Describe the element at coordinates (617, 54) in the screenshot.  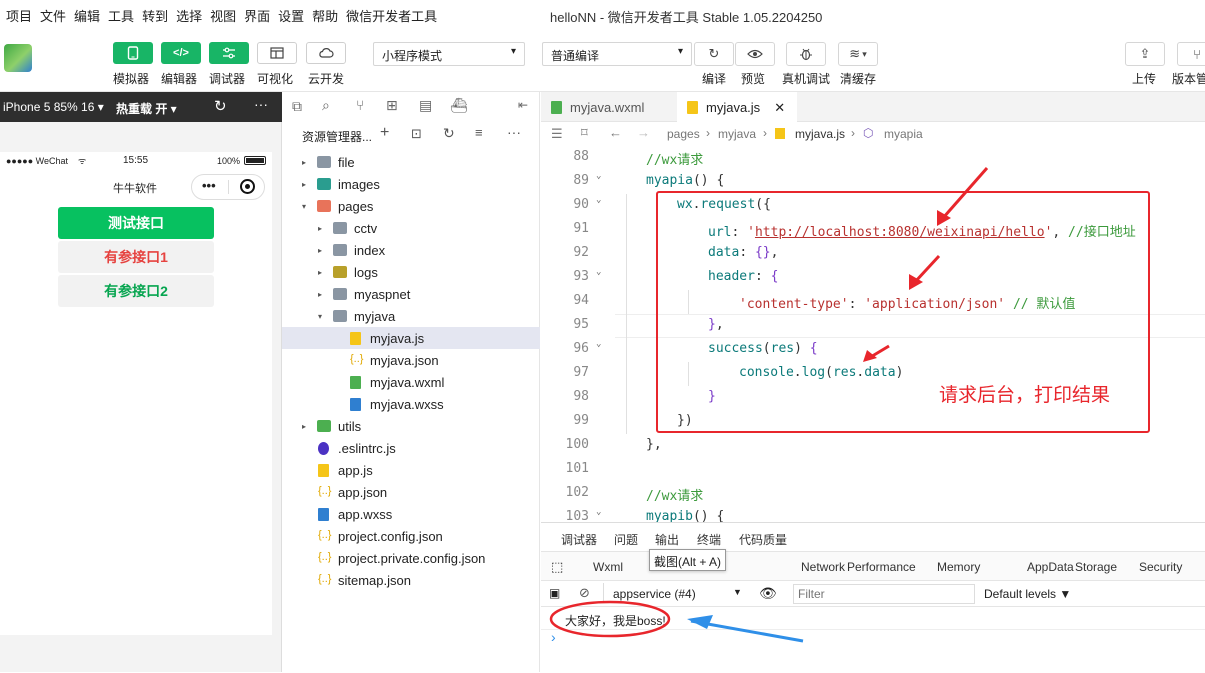
I see `compile-select: 普通编译 ▾` at that location.